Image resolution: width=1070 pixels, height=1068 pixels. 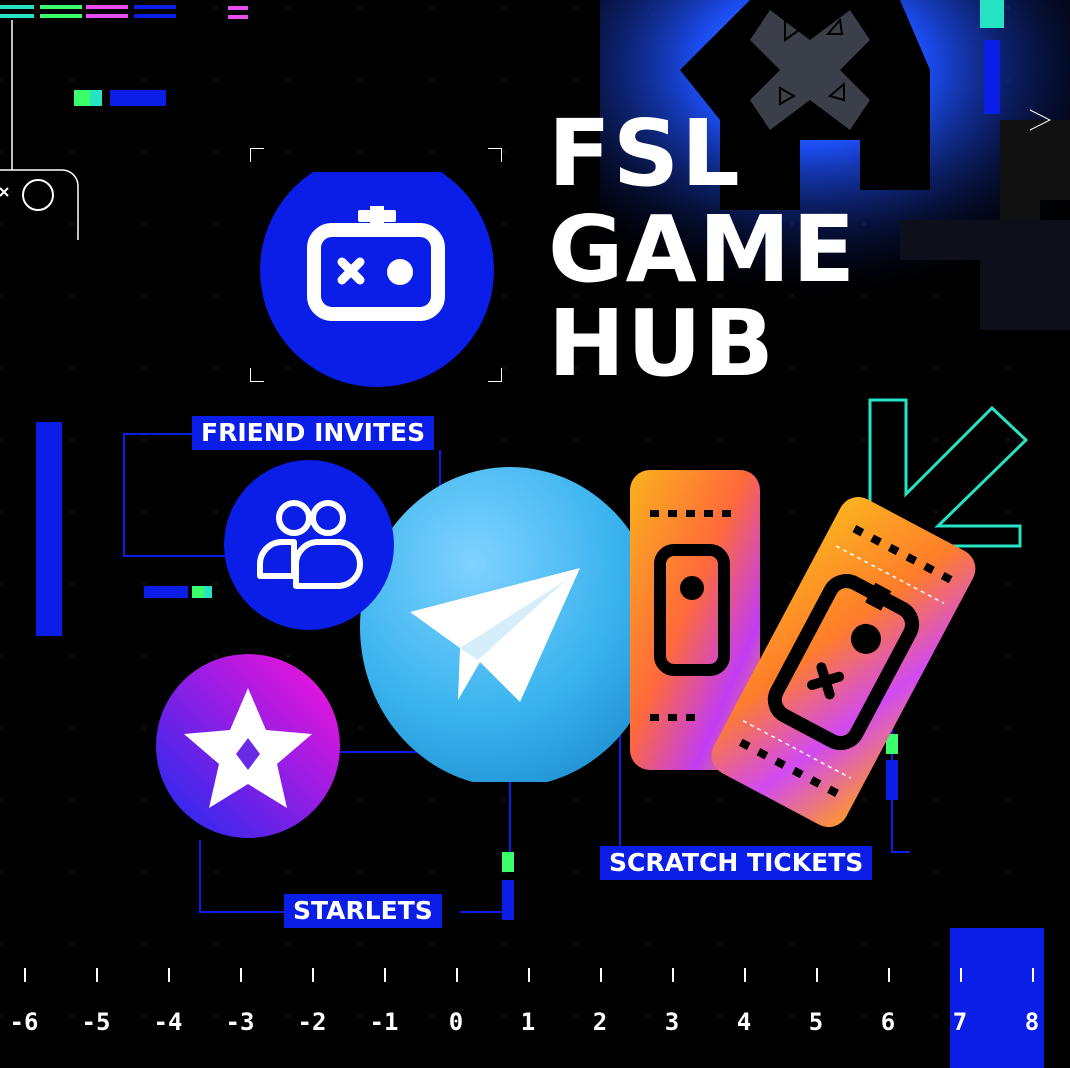 What do you see at coordinates (363, 911) in the screenshot?
I see `label-starlets: STARLETS` at bounding box center [363, 911].